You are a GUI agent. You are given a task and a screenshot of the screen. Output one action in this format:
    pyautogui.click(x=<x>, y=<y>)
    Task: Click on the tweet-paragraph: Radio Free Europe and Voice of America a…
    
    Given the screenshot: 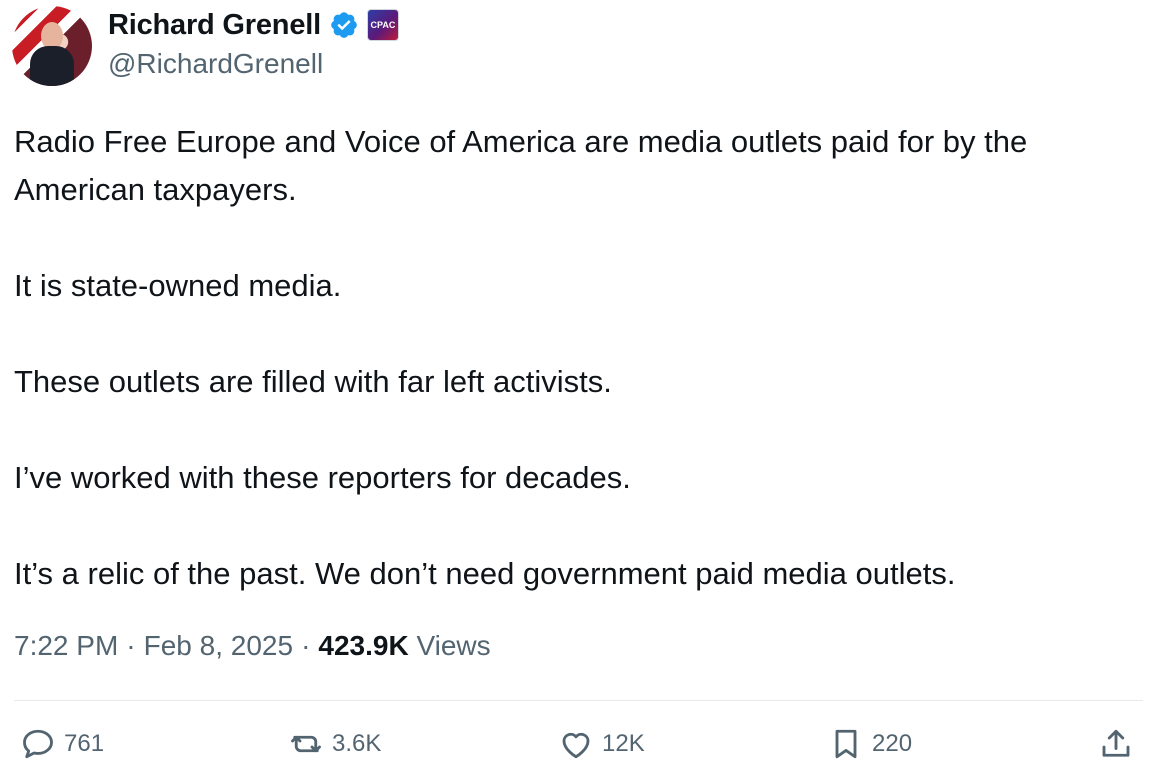 What is the action you would take?
    pyautogui.click(x=521, y=165)
    